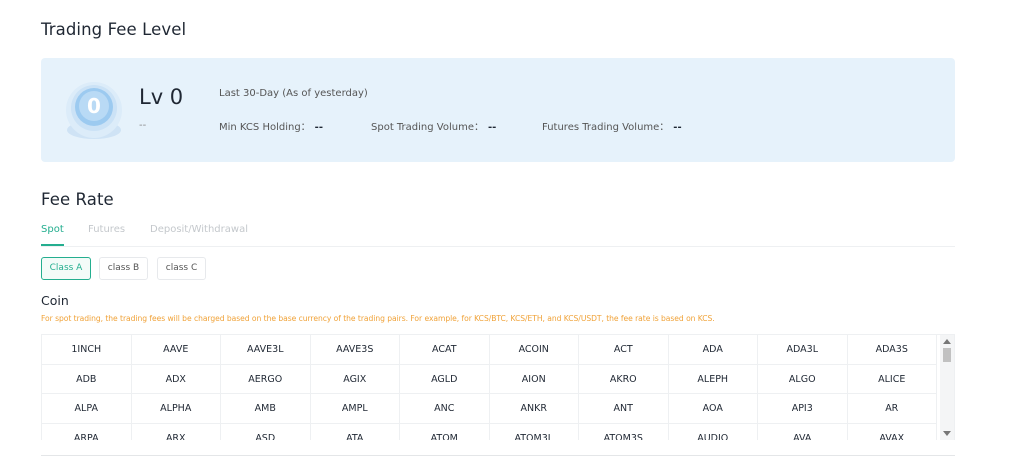 Image resolution: width=1024 pixels, height=459 pixels. Describe the element at coordinates (123, 268) in the screenshot. I see `class-b-button: class B` at that location.